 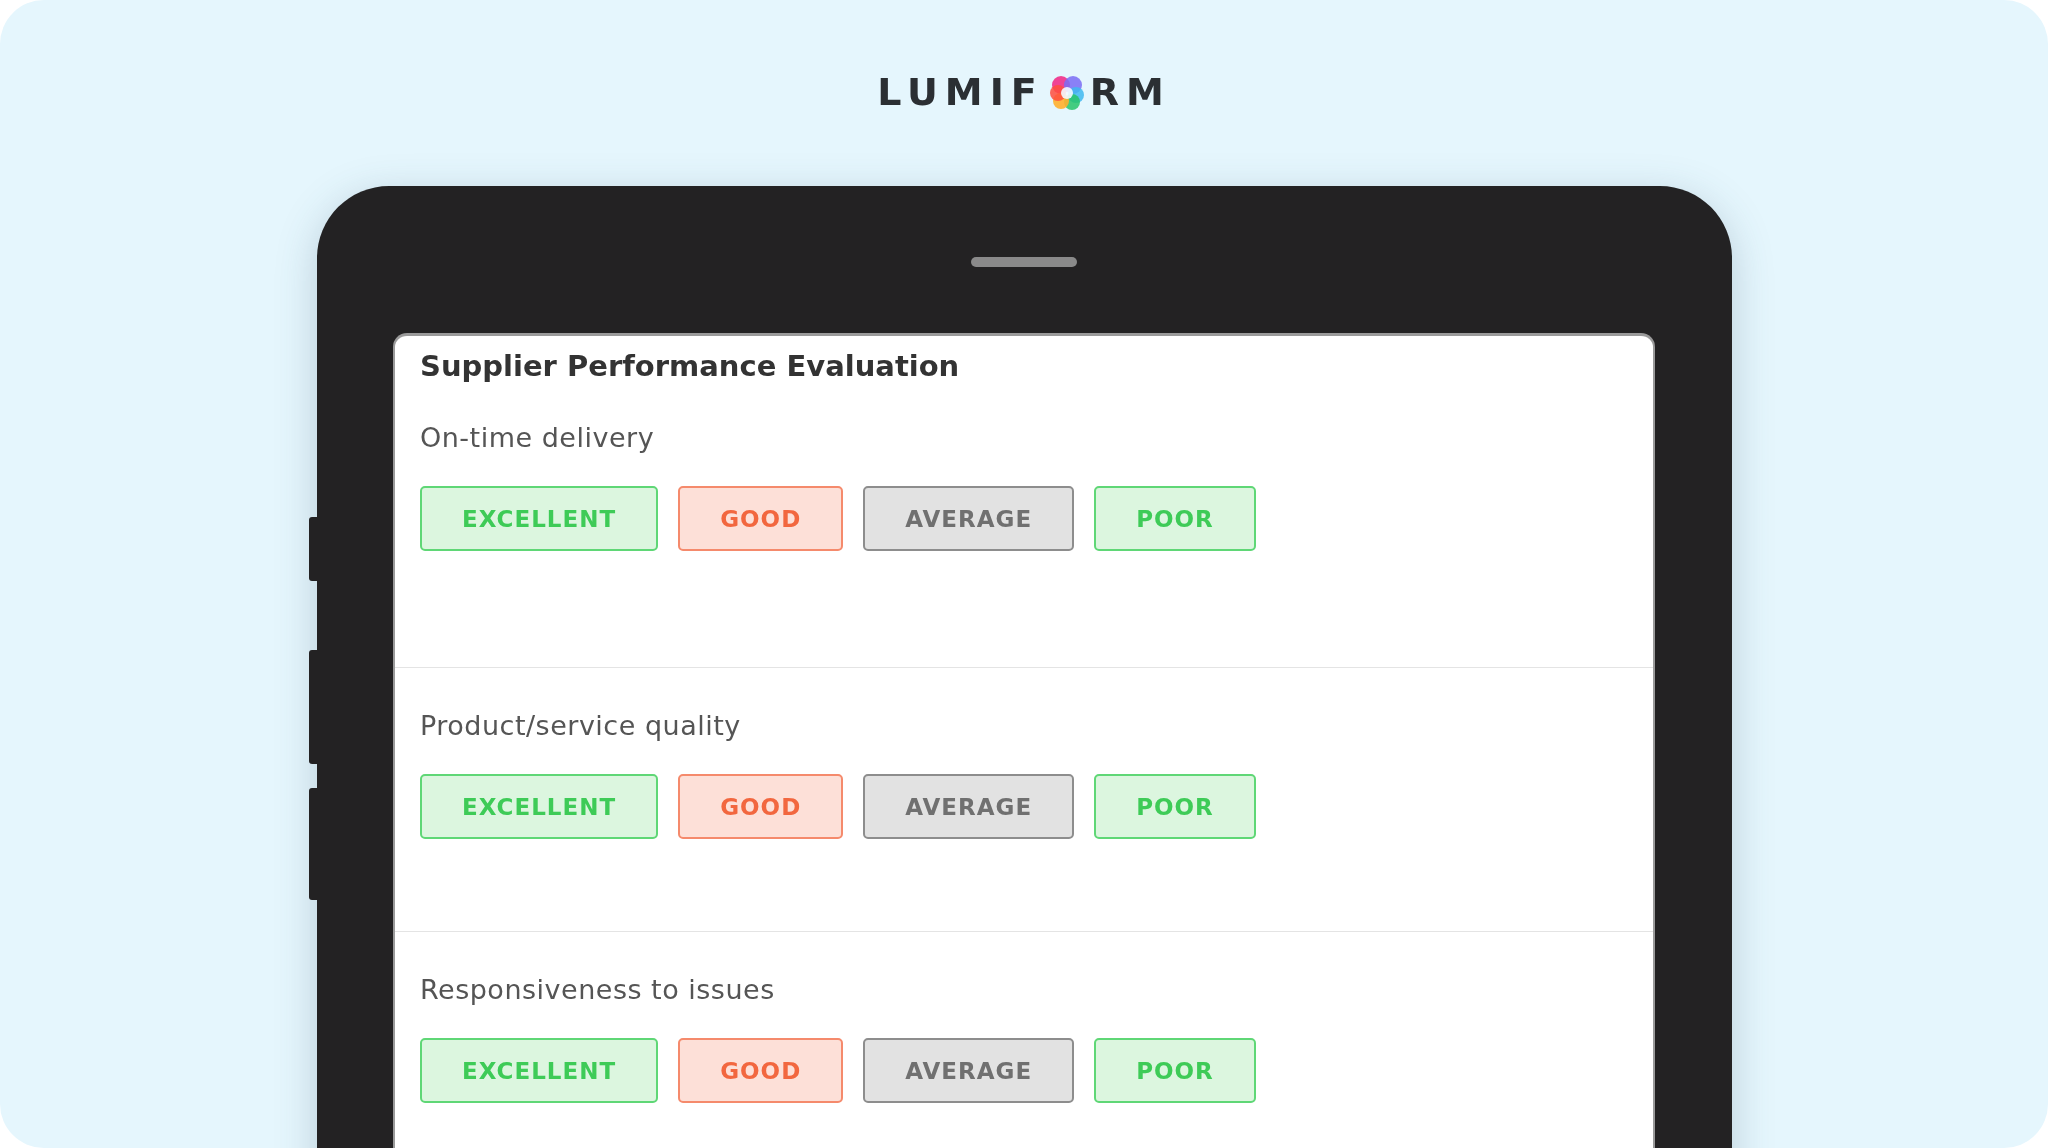 What do you see at coordinates (537, 438) in the screenshot?
I see `question-label: On-time delivery` at bounding box center [537, 438].